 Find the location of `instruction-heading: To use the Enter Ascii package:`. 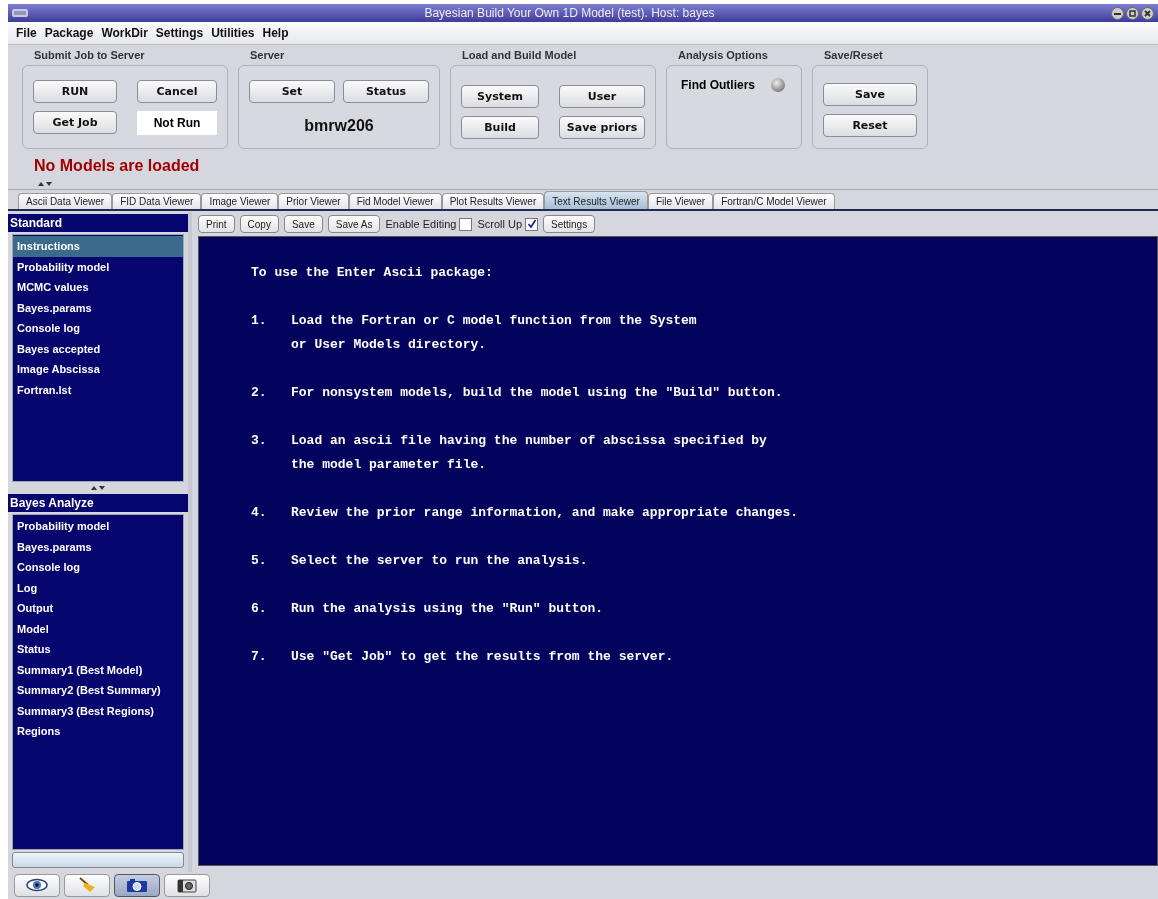

instruction-heading: To use the Enter Ascii package: is located at coordinates (372, 273).